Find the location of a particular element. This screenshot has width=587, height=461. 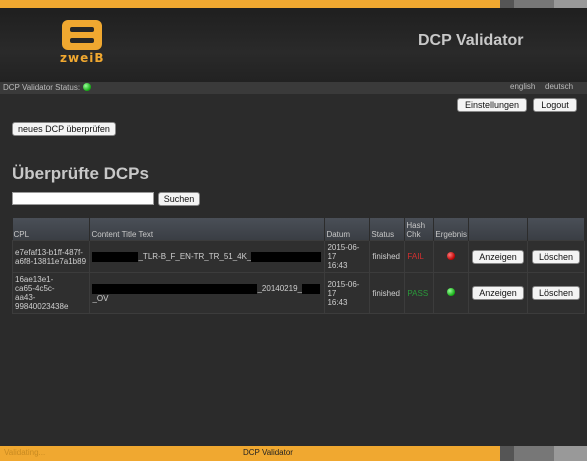

hash-chk-cell: PASS is located at coordinates (419, 293).